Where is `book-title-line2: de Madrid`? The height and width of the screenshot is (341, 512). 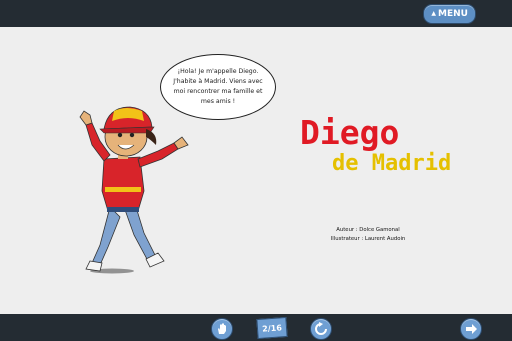
book-title-line2: de Madrid is located at coordinates (392, 163).